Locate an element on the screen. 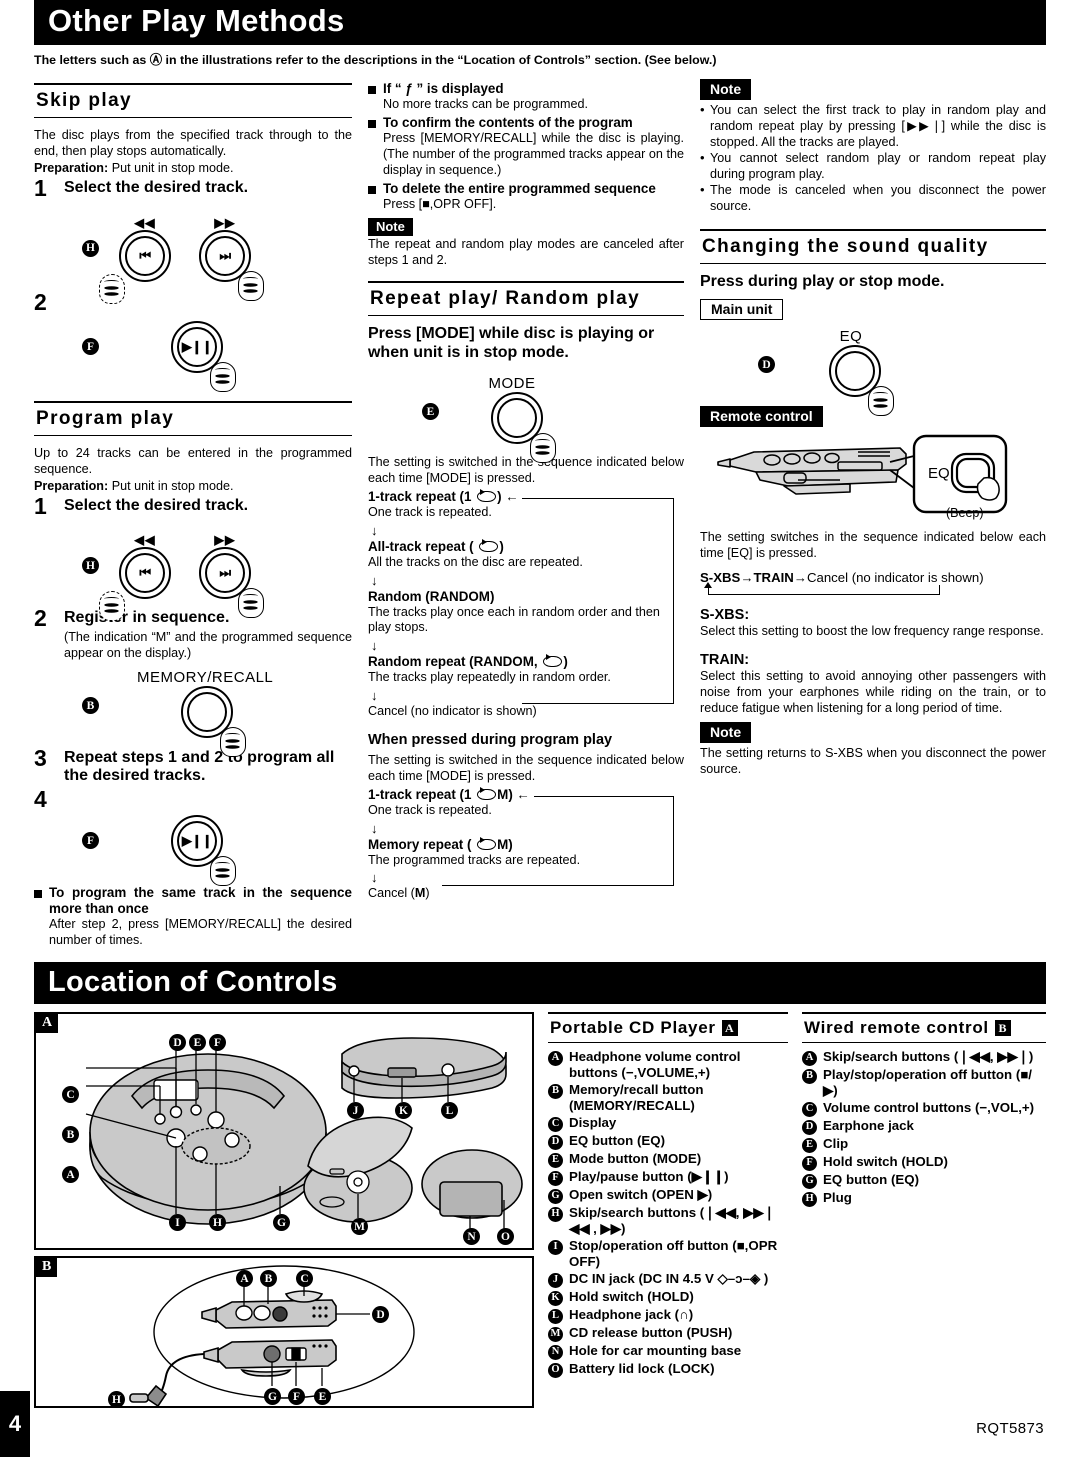 Image resolution: width=1080 pixels, height=1481 pixels. flow-cancel-item: Cancel (no indicator is shown) is located at coordinates (452, 710).